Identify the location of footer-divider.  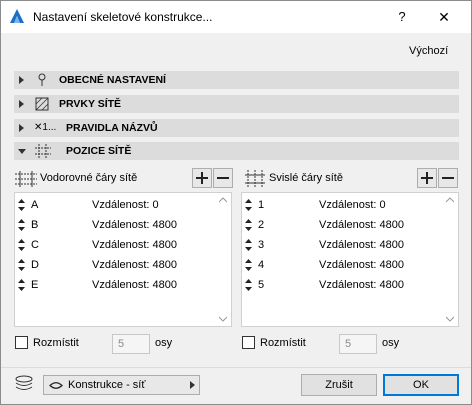
(236, 367).